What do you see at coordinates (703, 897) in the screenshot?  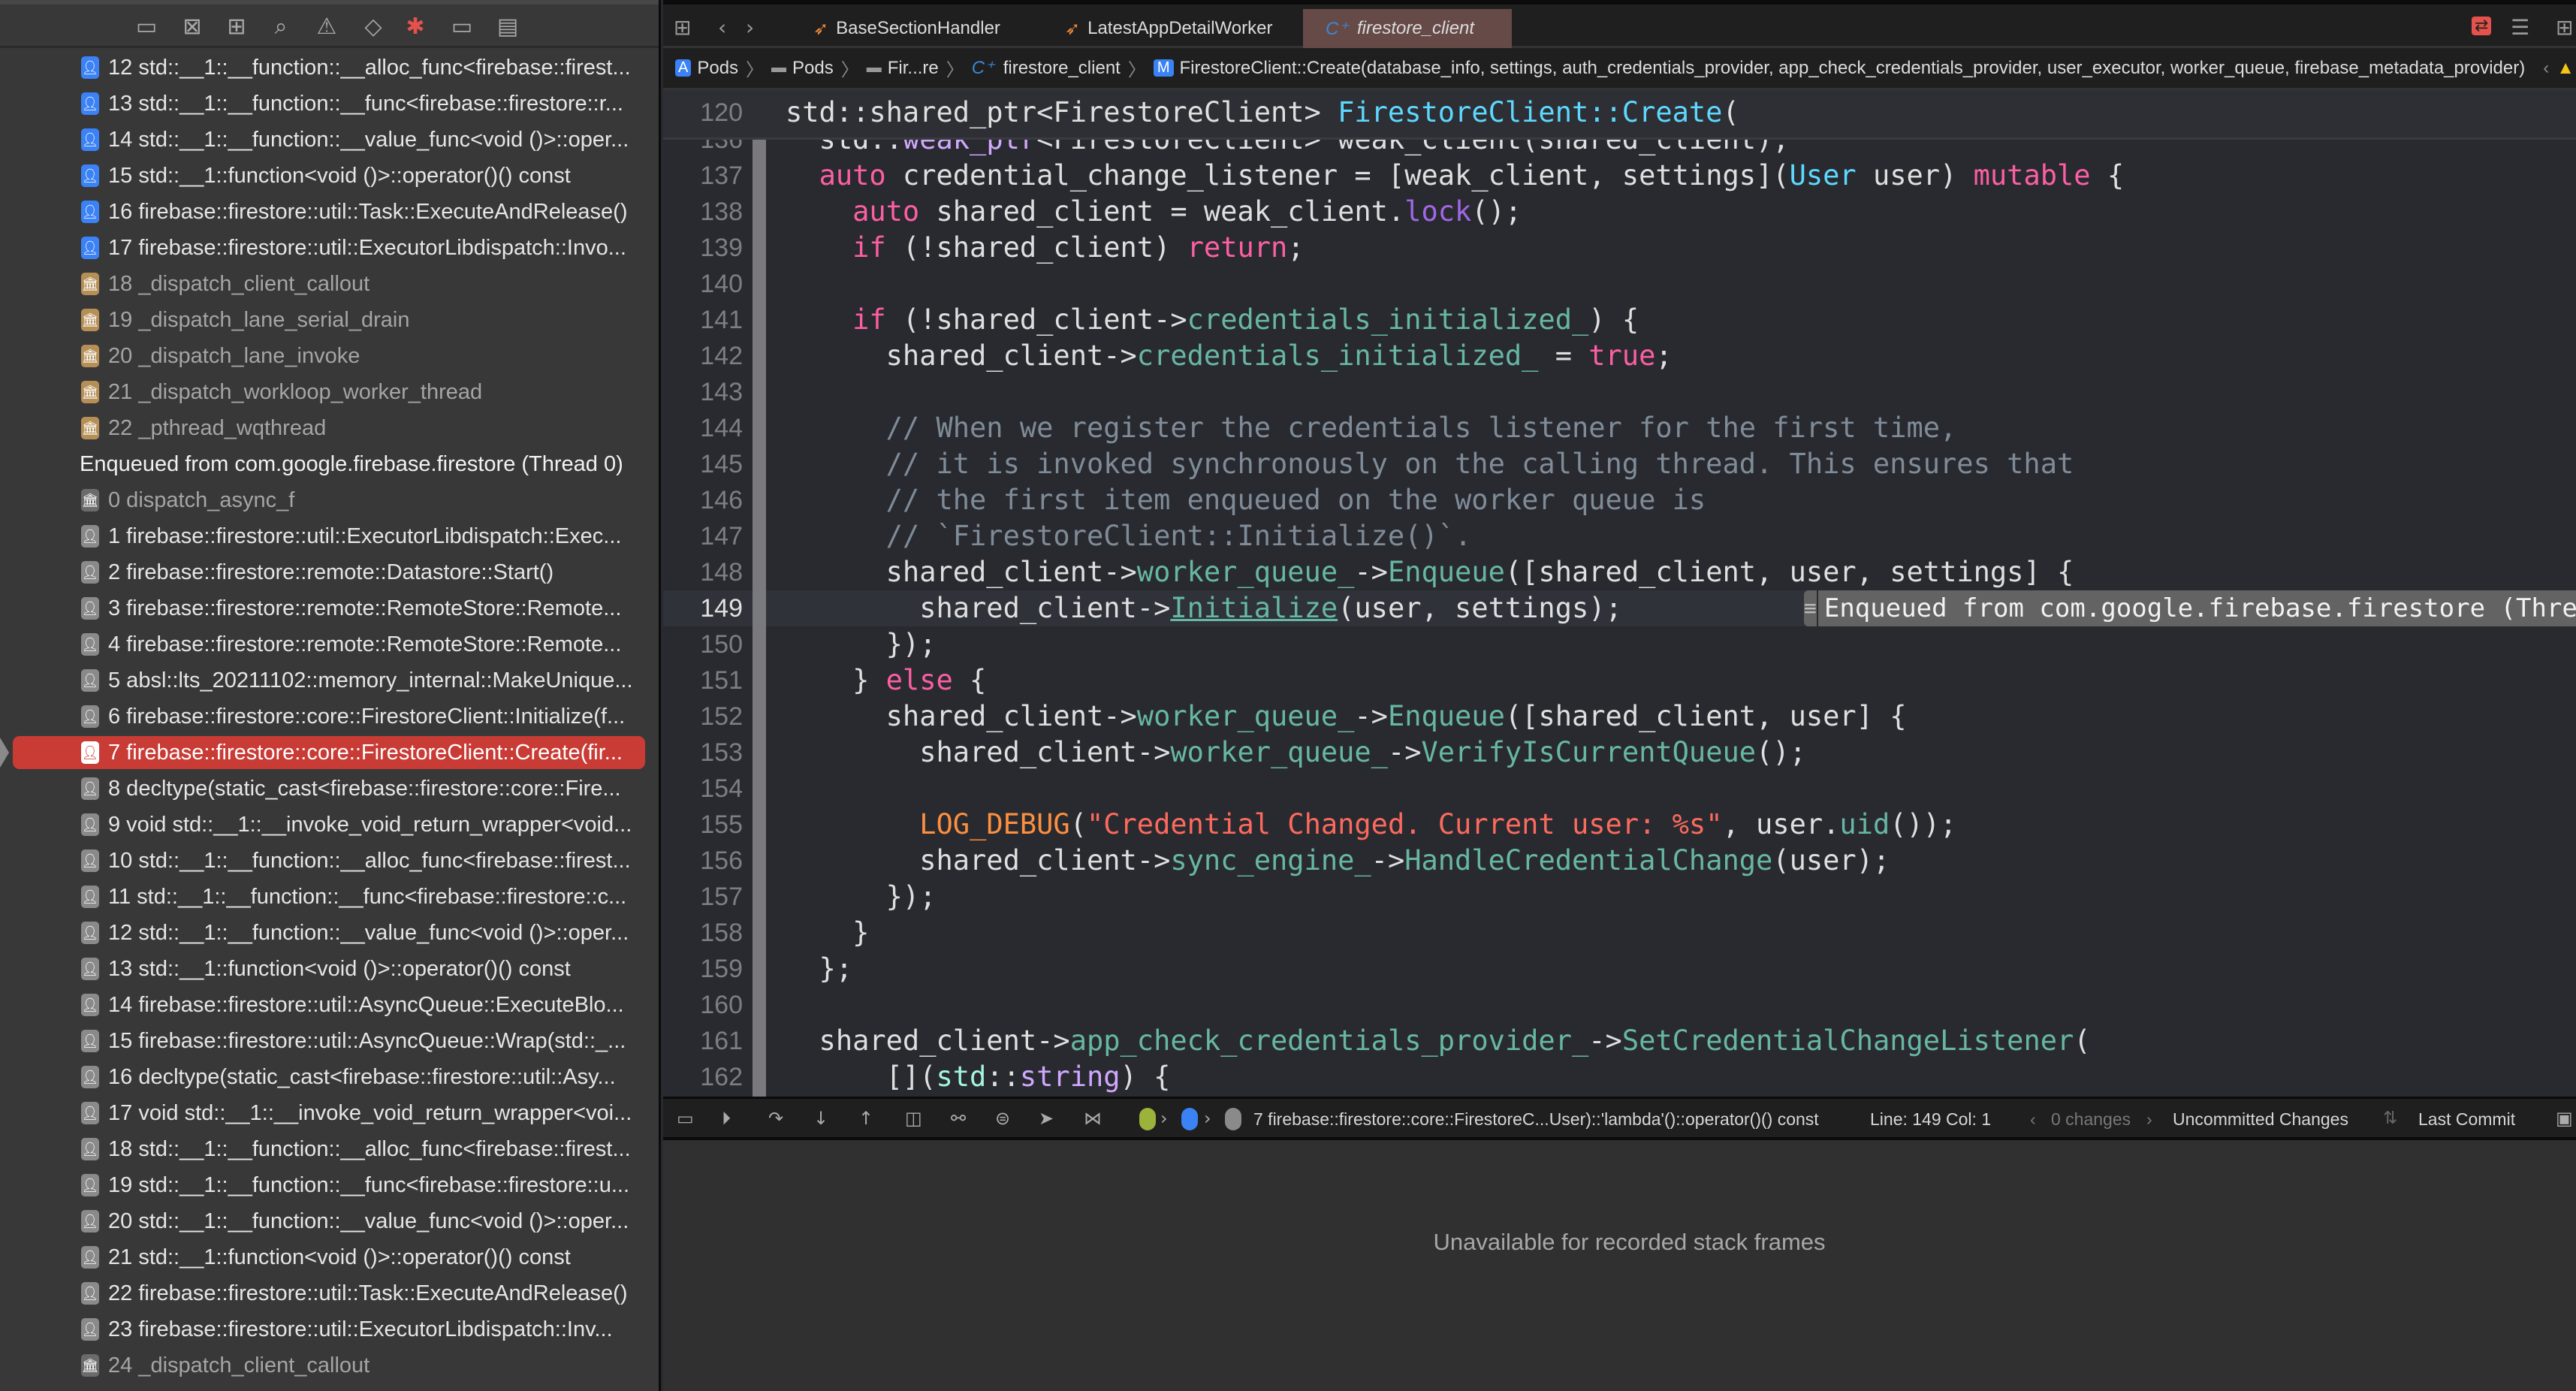 I see `line-number: 157` at bounding box center [703, 897].